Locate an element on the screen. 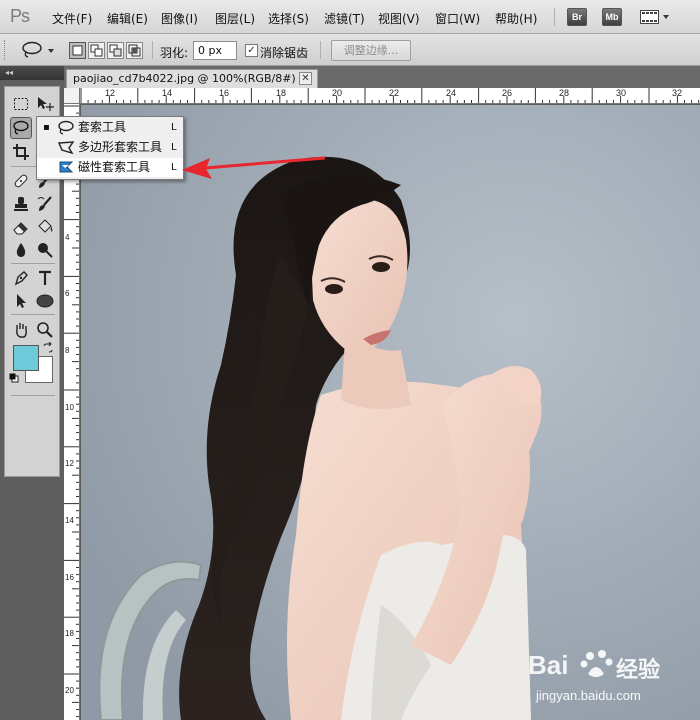  flyout-item-lasso: ▪ 套索工具 L is located at coordinates (110, 127).